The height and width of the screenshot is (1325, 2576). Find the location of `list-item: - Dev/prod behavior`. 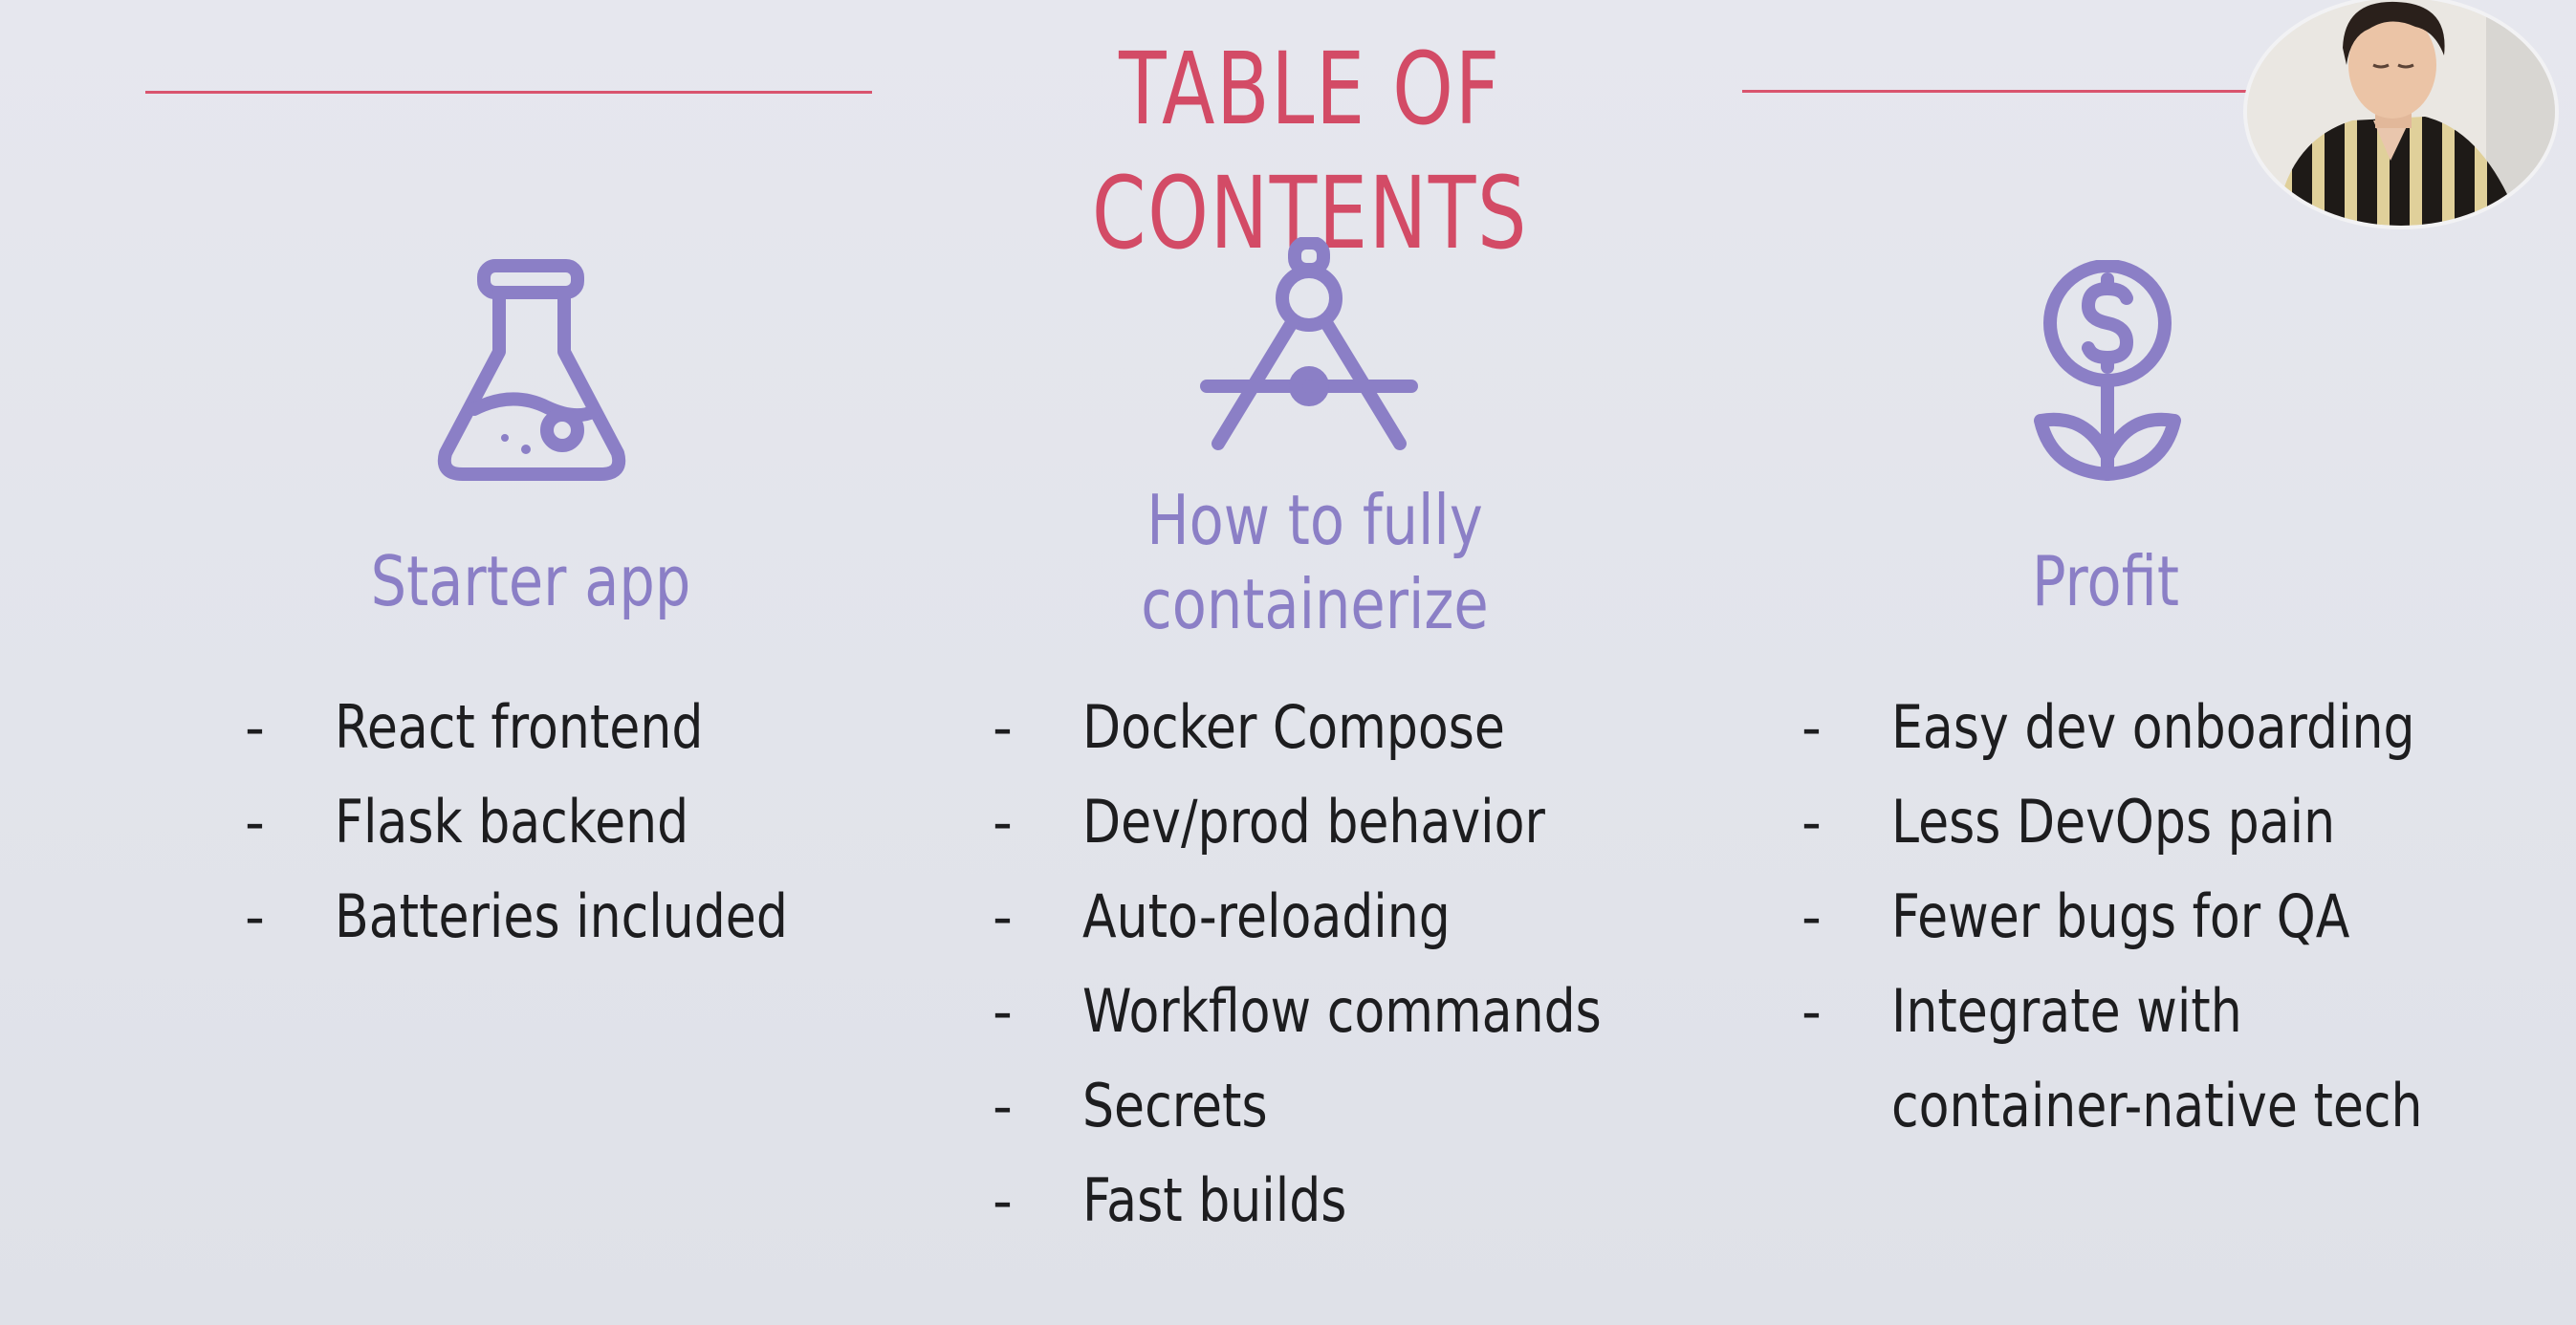

list-item: - Dev/prod behavior is located at coordinates (1327, 828).